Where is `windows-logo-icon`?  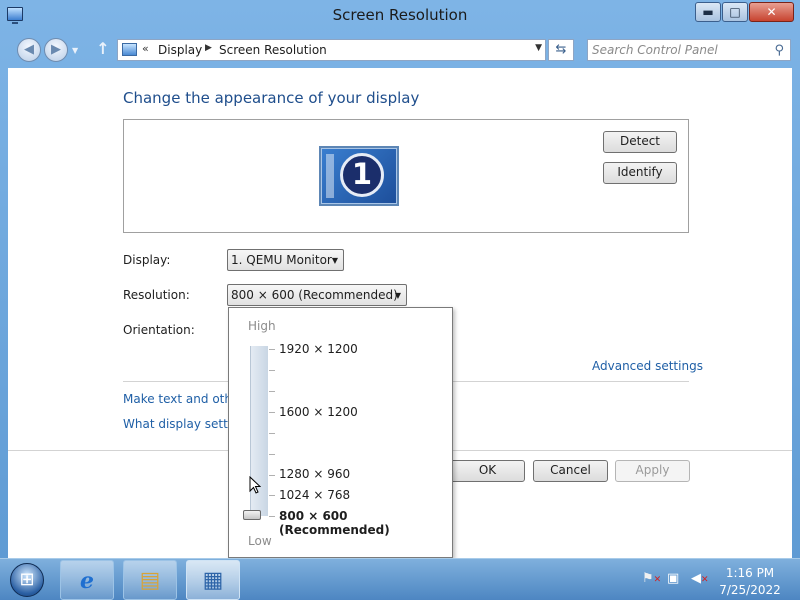
windows-logo-icon is located at coordinates (27, 580).